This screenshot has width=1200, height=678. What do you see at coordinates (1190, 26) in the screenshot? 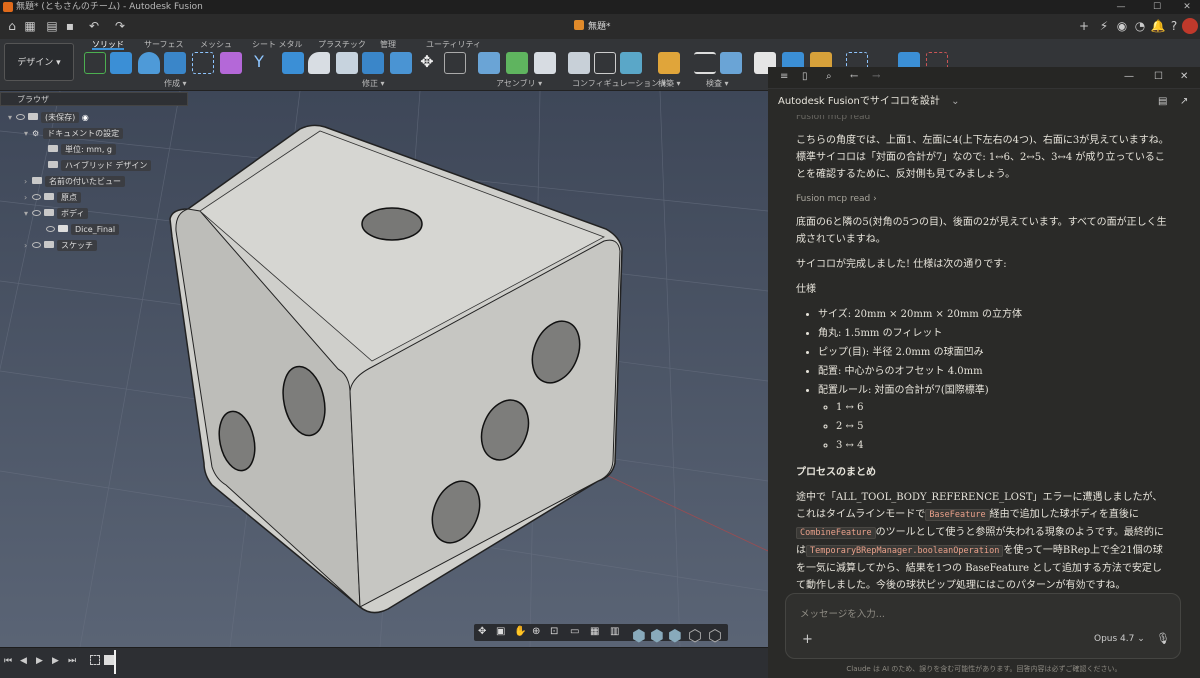
I see `avatar` at bounding box center [1190, 26].